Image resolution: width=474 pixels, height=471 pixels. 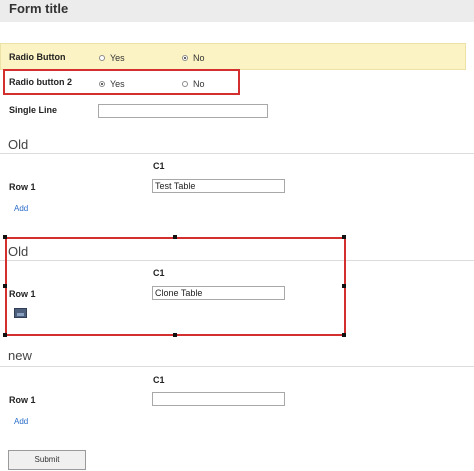 I want to click on radio-button-label: Radio Button, so click(x=37, y=57).